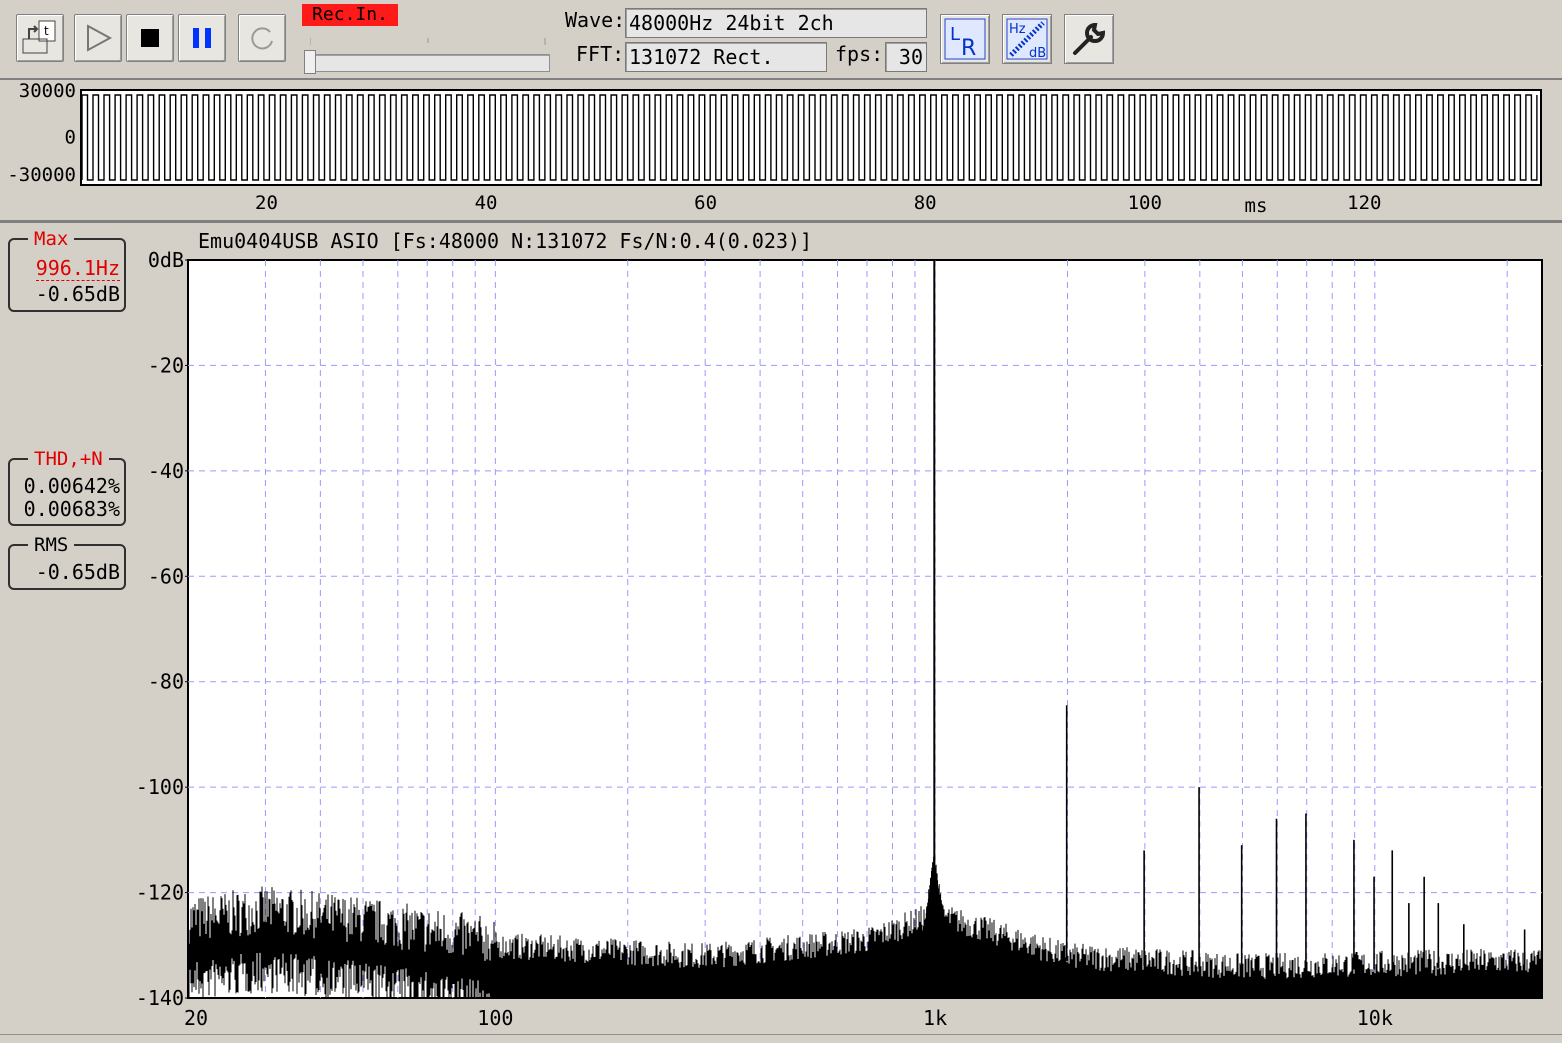 The height and width of the screenshot is (1043, 1562). I want to click on spectrum-y-tick: 0dB, so click(166, 260).